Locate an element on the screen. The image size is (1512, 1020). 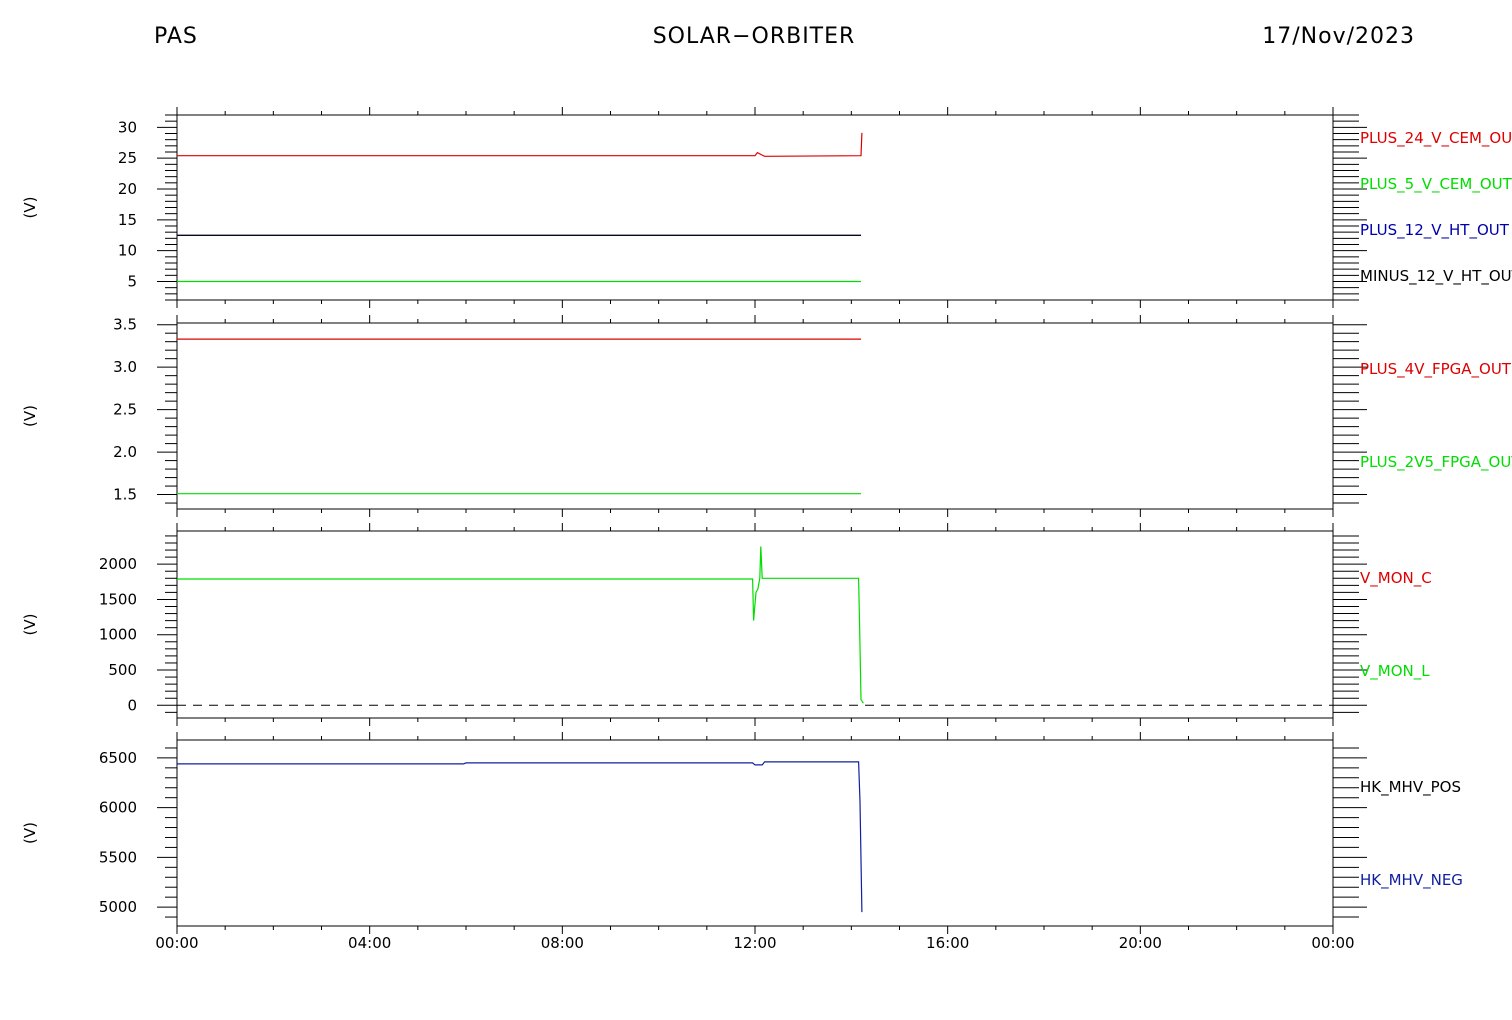
y-tick-label: 15 is located at coordinates (127, 220).